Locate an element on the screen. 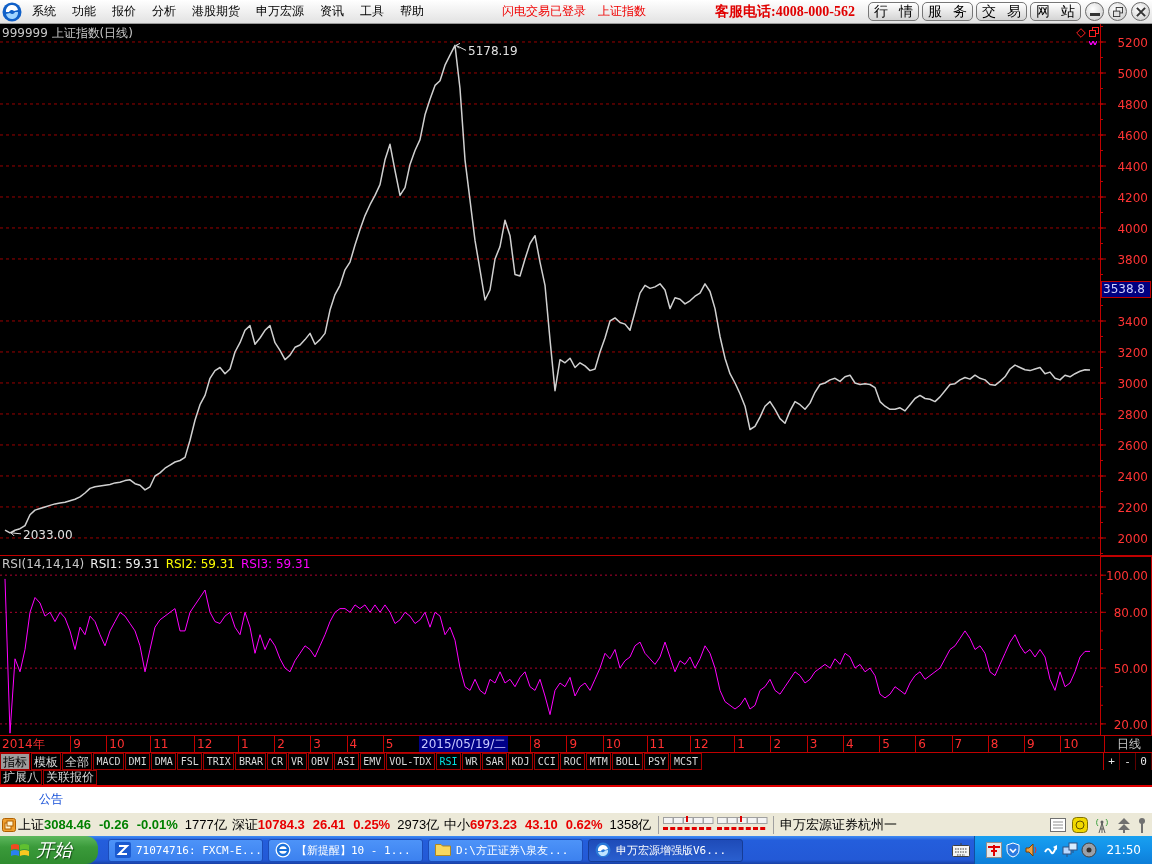  announcement-link: 公告 is located at coordinates (51, 799).